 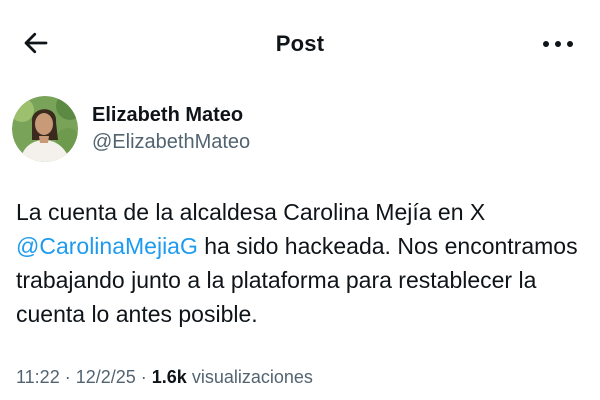 What do you see at coordinates (171, 115) in the screenshot?
I see `author-name: Elizabeth Mateo` at bounding box center [171, 115].